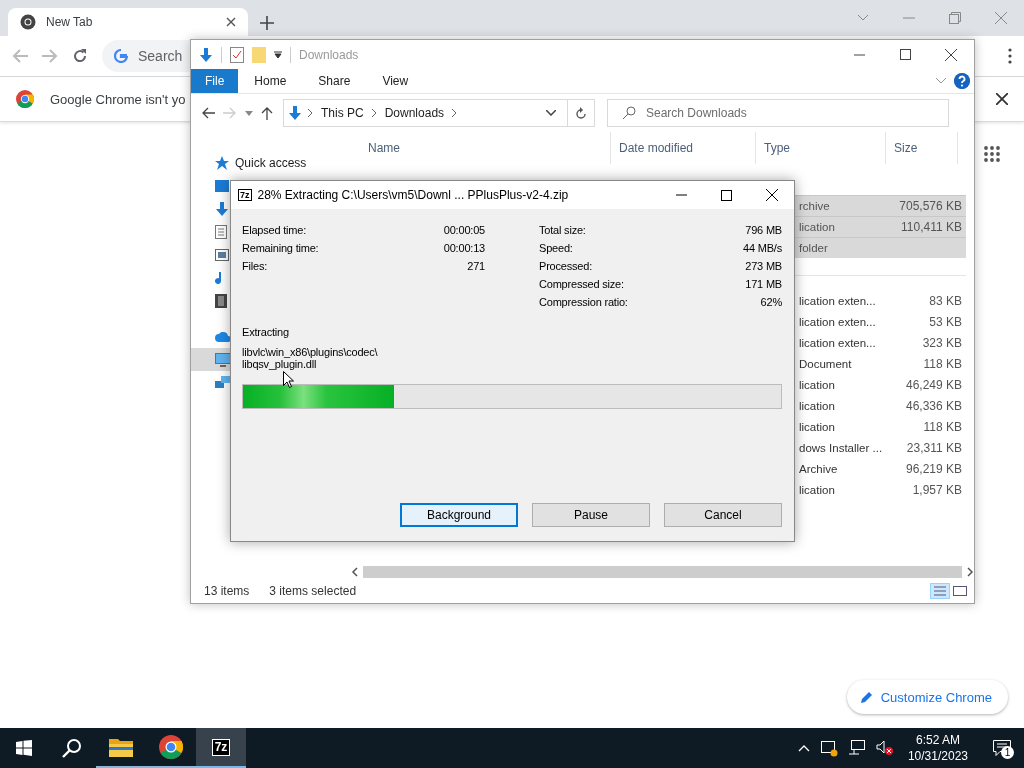  Describe the element at coordinates (941, 81) in the screenshot. I see `expand-ribbon-icon` at that location.